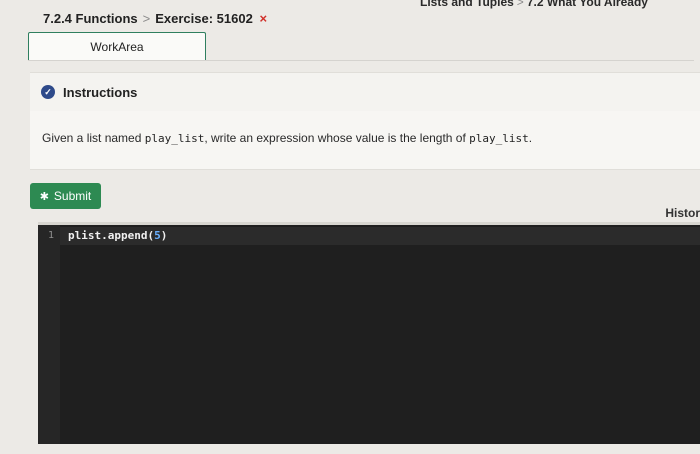 This screenshot has width=700, height=454. What do you see at coordinates (530, 138) in the screenshot?
I see `instructions-text-part: .` at bounding box center [530, 138].